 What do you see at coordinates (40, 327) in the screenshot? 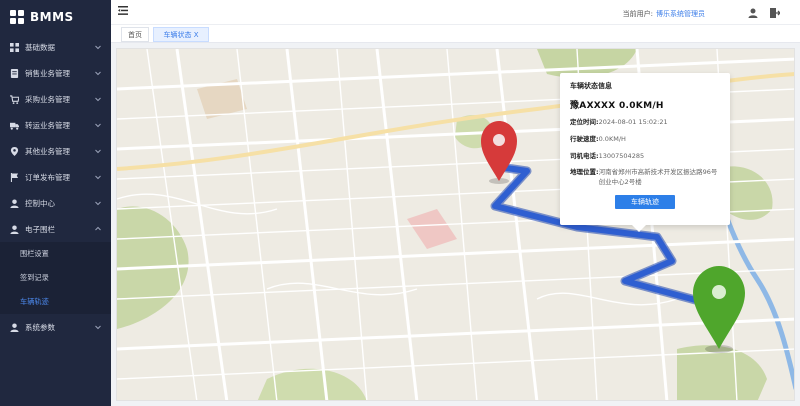
I see `sidebar-item-label: 系统参数` at bounding box center [40, 327].